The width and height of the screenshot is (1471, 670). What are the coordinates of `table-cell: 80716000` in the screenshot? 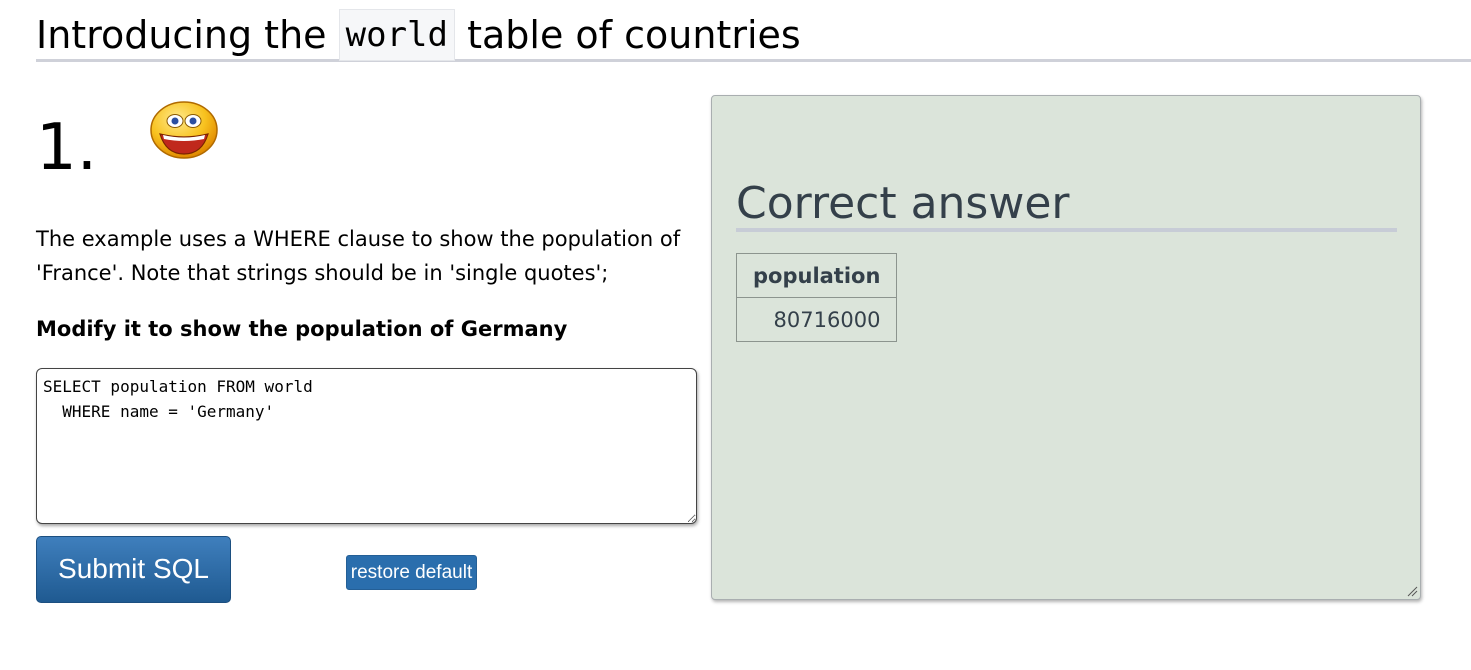 It's located at (816, 319).